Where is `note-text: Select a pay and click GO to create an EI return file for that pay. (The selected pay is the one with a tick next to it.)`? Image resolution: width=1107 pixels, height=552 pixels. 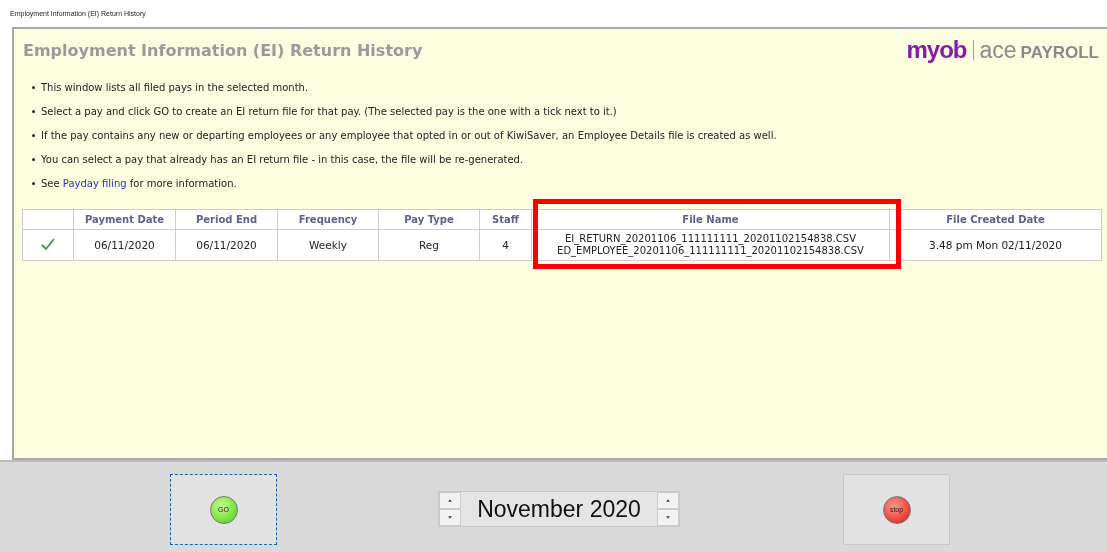 note-text: Select a pay and click GO to create an EI return file for that pay. (The selected pay is the one with a tick next to it.) is located at coordinates (329, 111).